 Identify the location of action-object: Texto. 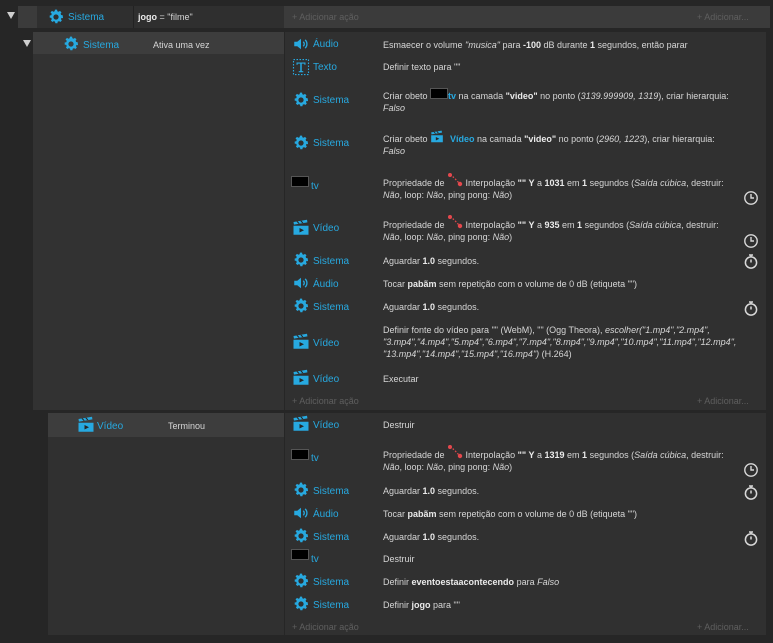
(325, 67).